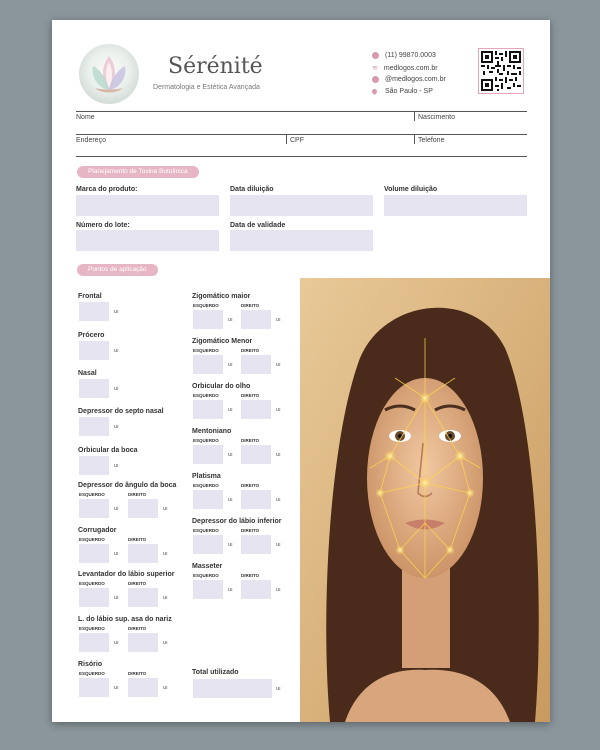 Image resolution: width=600 pixels, height=750 pixels. Describe the element at coordinates (221, 296) in the screenshot. I see `zig-maior-label: Zigomático maior` at that location.